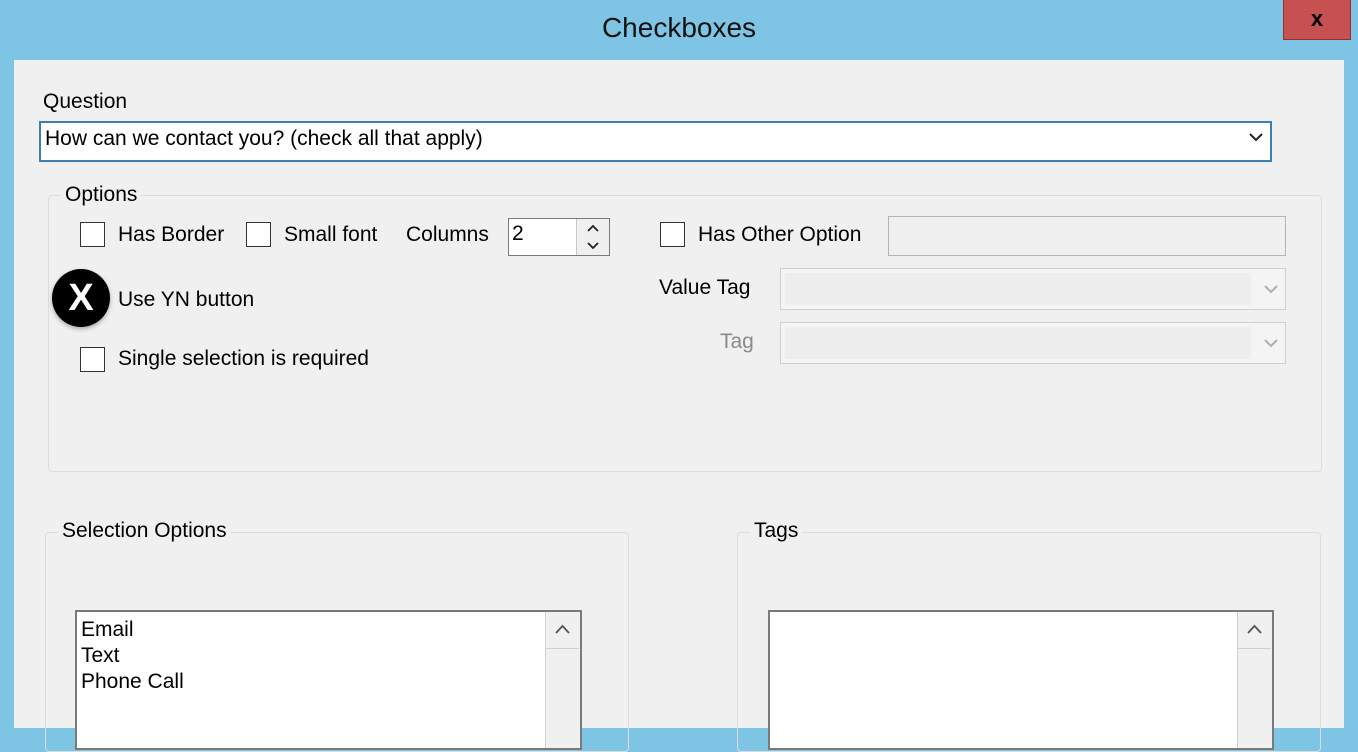  Describe the element at coordinates (171, 234) in the screenshot. I see `has-border-label: Has Border` at that location.